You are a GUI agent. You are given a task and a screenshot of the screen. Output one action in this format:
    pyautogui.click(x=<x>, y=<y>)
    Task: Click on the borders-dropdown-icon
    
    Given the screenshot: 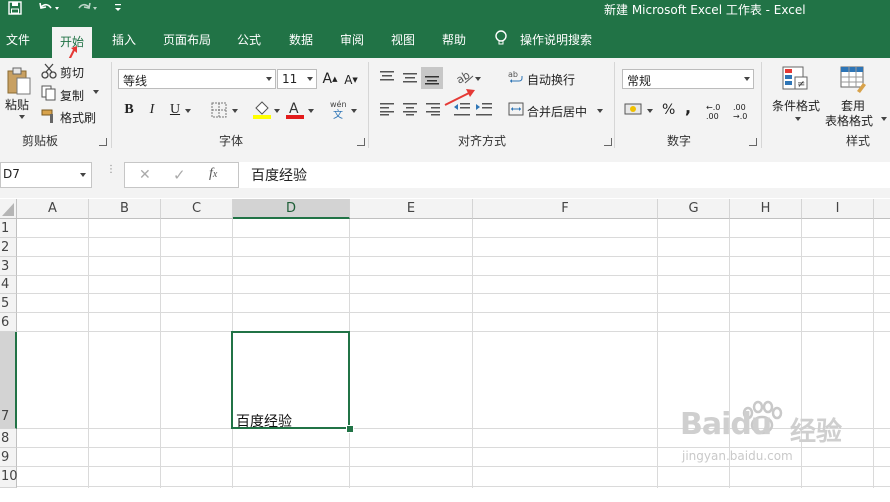 What is the action you would take?
    pyautogui.click(x=235, y=111)
    